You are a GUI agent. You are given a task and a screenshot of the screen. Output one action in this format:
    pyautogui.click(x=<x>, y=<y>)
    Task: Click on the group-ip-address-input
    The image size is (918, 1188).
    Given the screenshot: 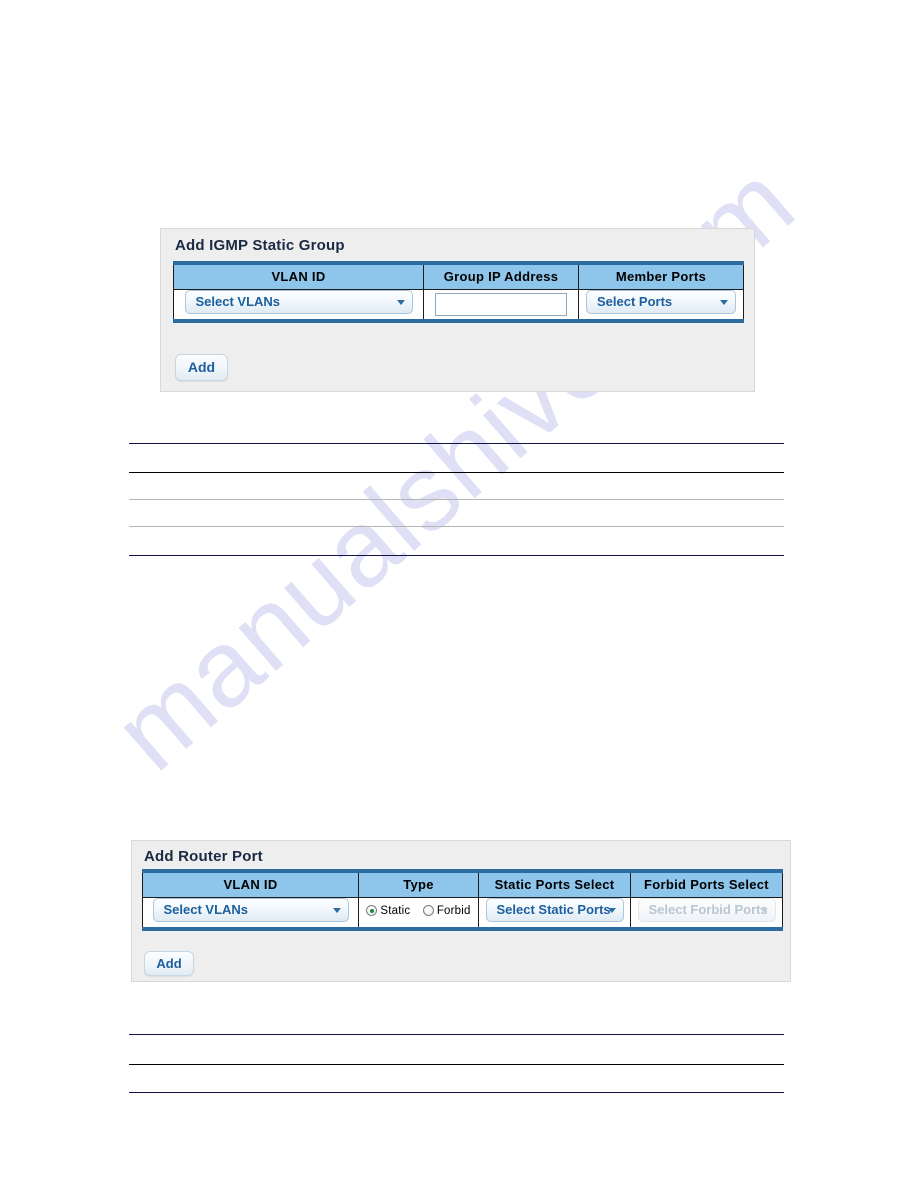 What is the action you would take?
    pyautogui.click(x=501, y=304)
    